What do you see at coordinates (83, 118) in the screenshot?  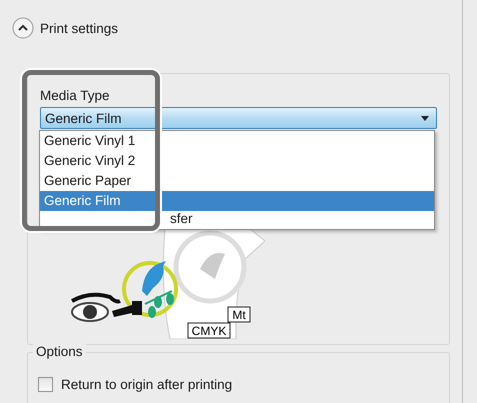 I see `dropdown-value: Generic Film` at bounding box center [83, 118].